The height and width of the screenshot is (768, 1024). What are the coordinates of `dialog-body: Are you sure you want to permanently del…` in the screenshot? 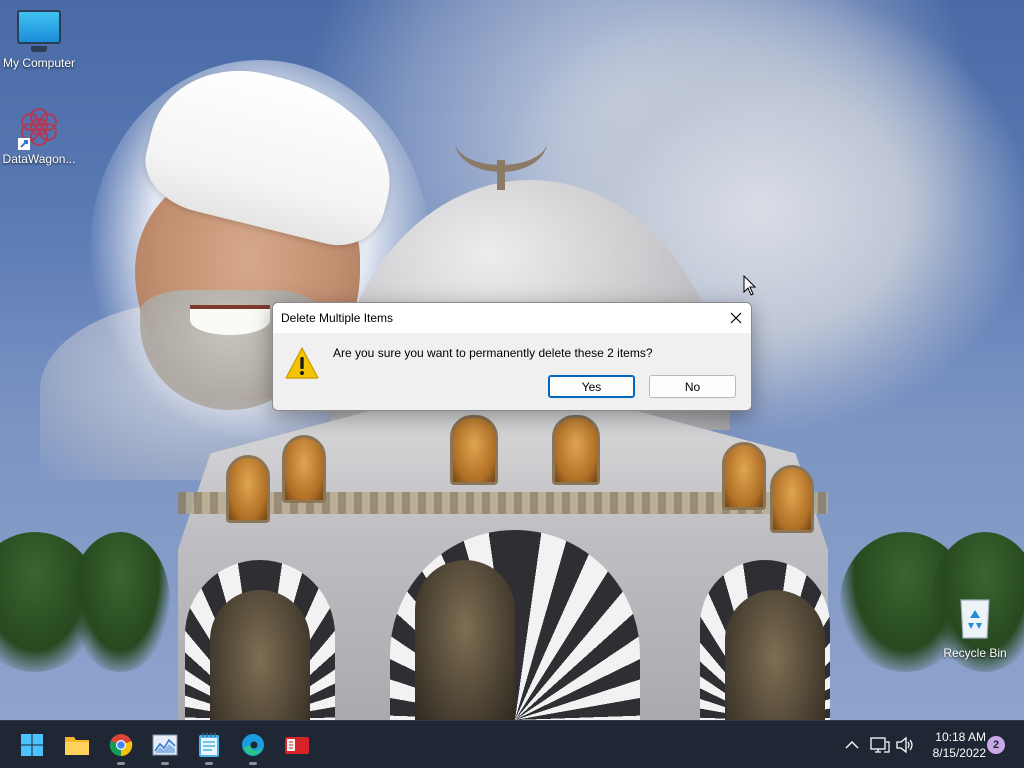 It's located at (512, 371).